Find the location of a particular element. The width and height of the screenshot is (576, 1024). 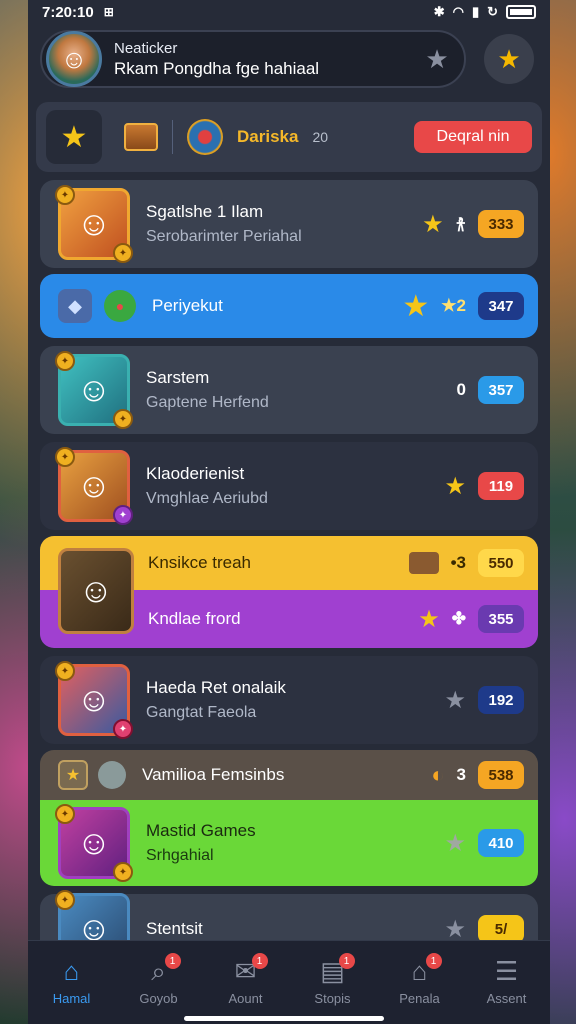

divider is located at coordinates (172, 137).